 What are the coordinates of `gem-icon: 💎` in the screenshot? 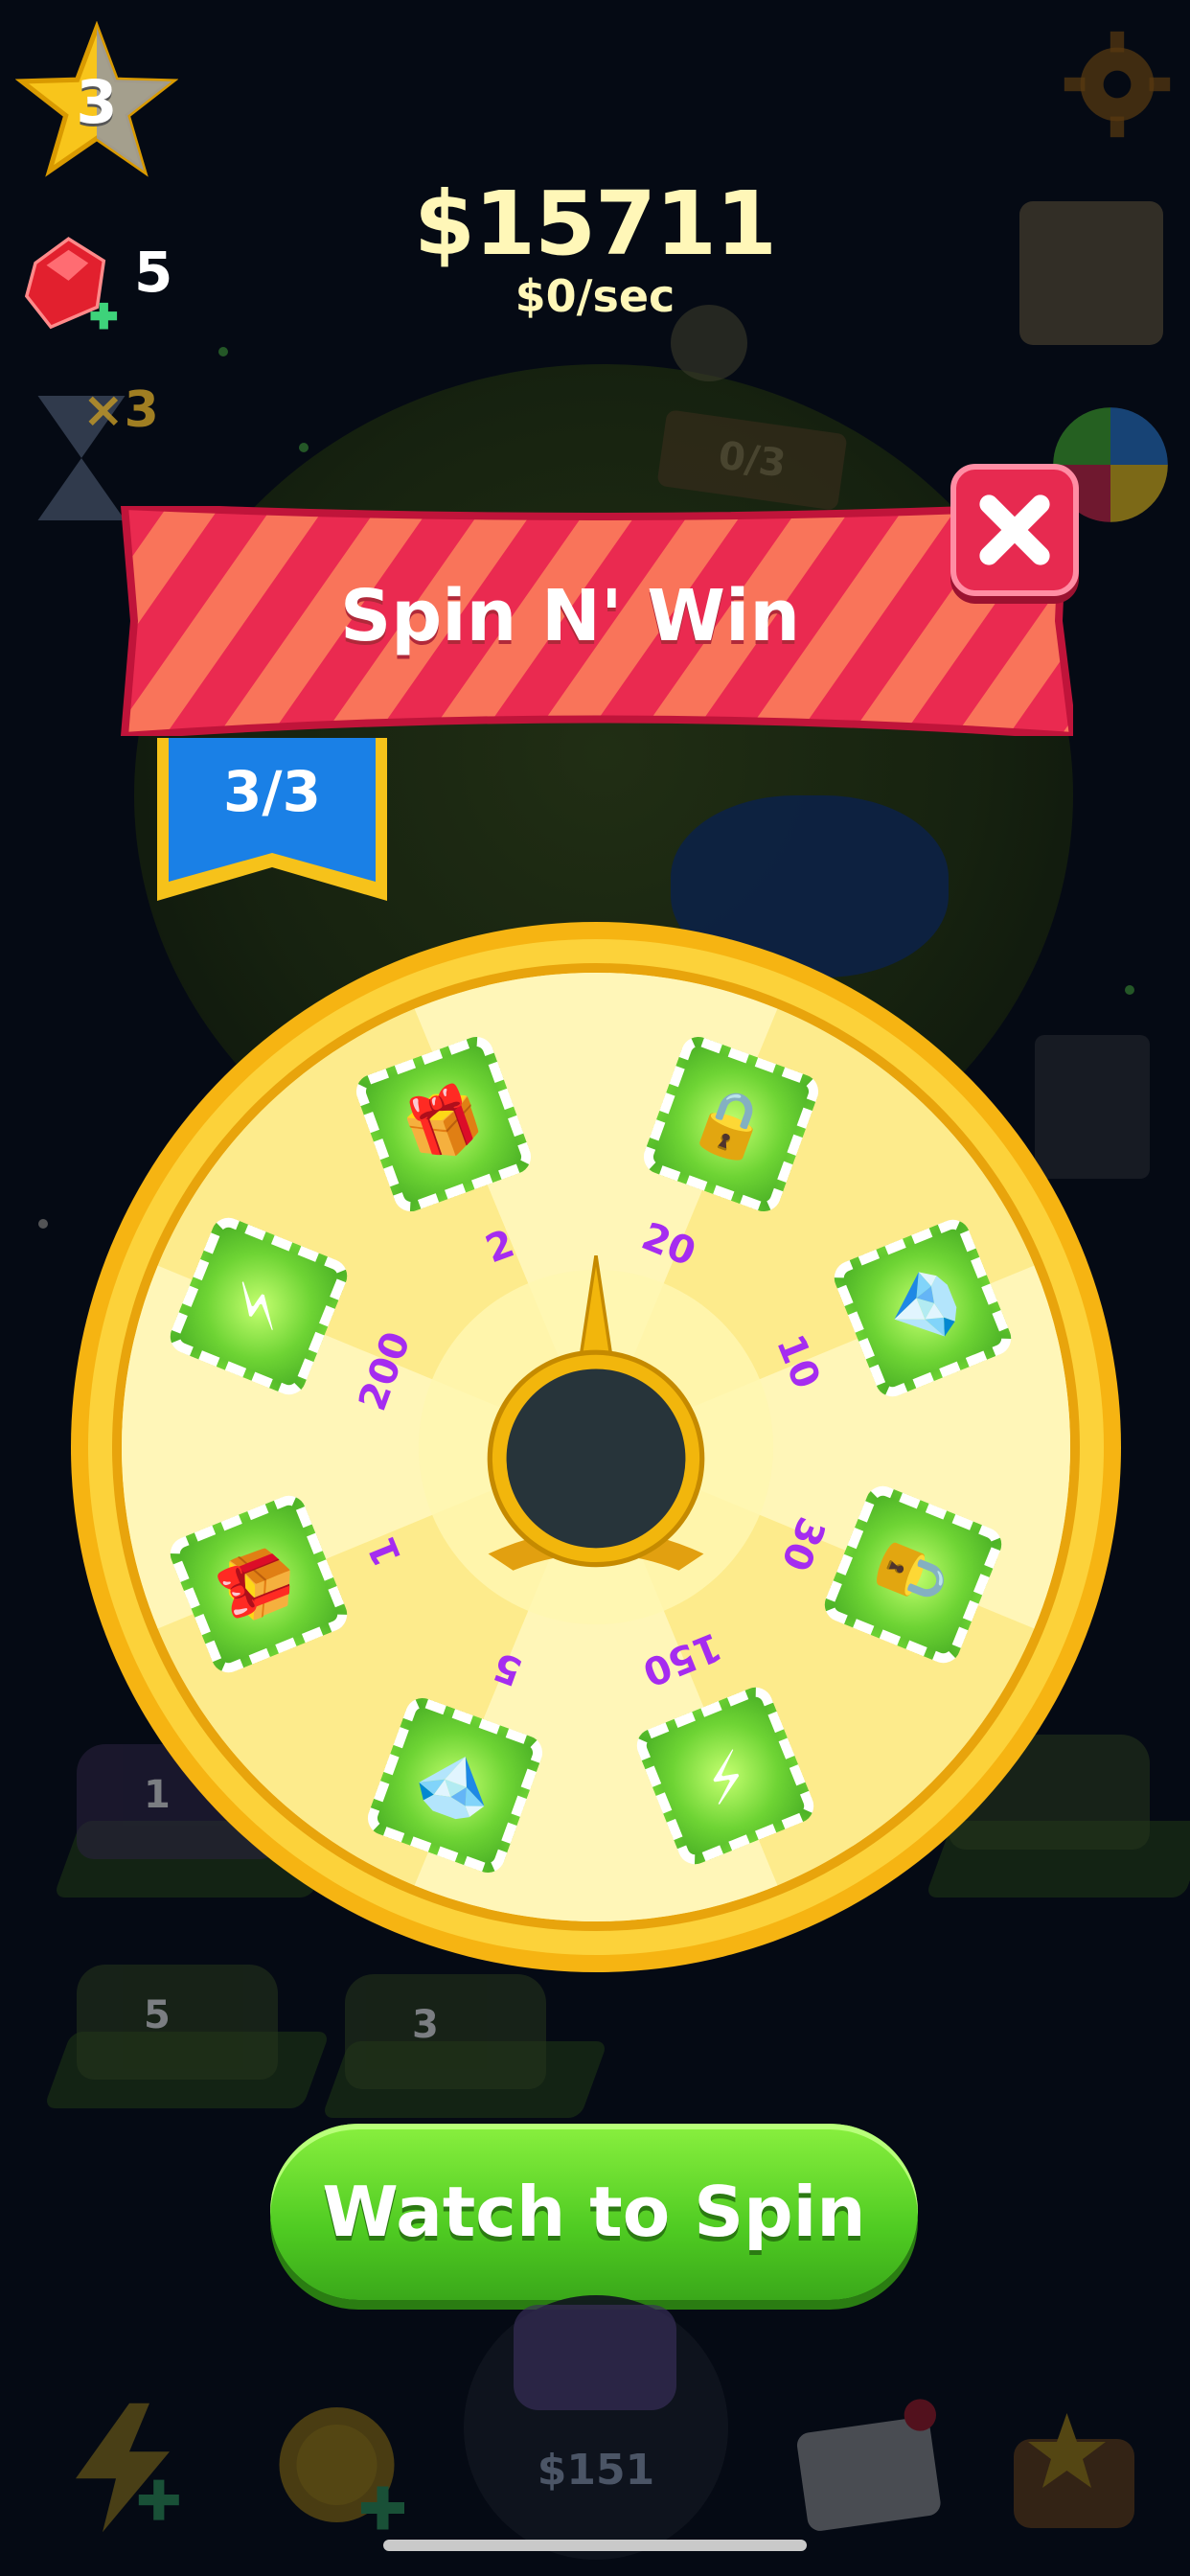 It's located at (455, 1786).